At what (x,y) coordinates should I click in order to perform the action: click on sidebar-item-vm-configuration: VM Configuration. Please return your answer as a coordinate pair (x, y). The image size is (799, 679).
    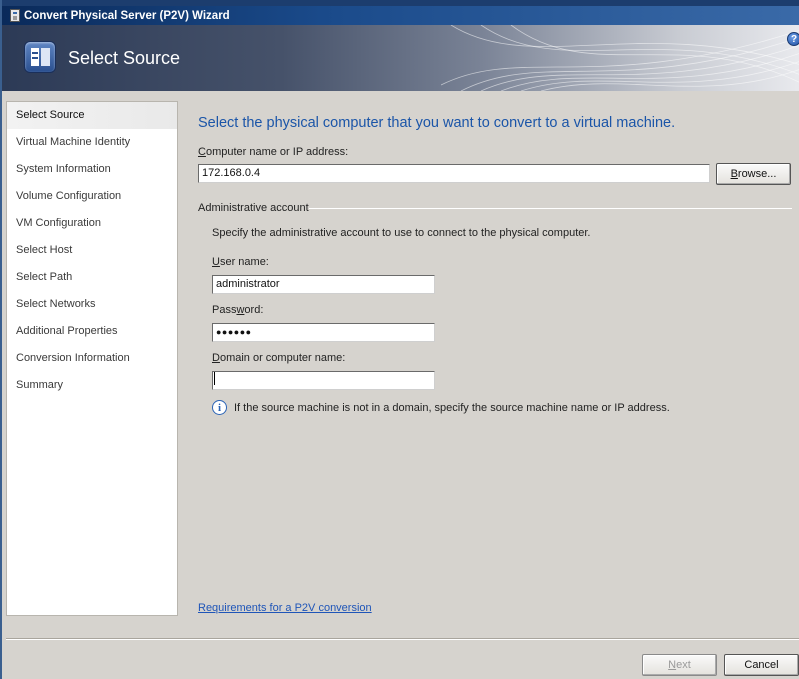
    Looking at the image, I should click on (92, 223).